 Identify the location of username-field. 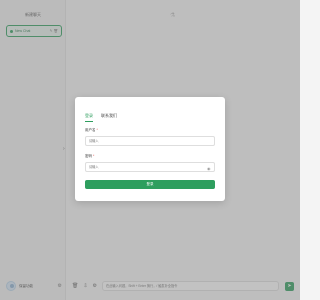
(150, 141).